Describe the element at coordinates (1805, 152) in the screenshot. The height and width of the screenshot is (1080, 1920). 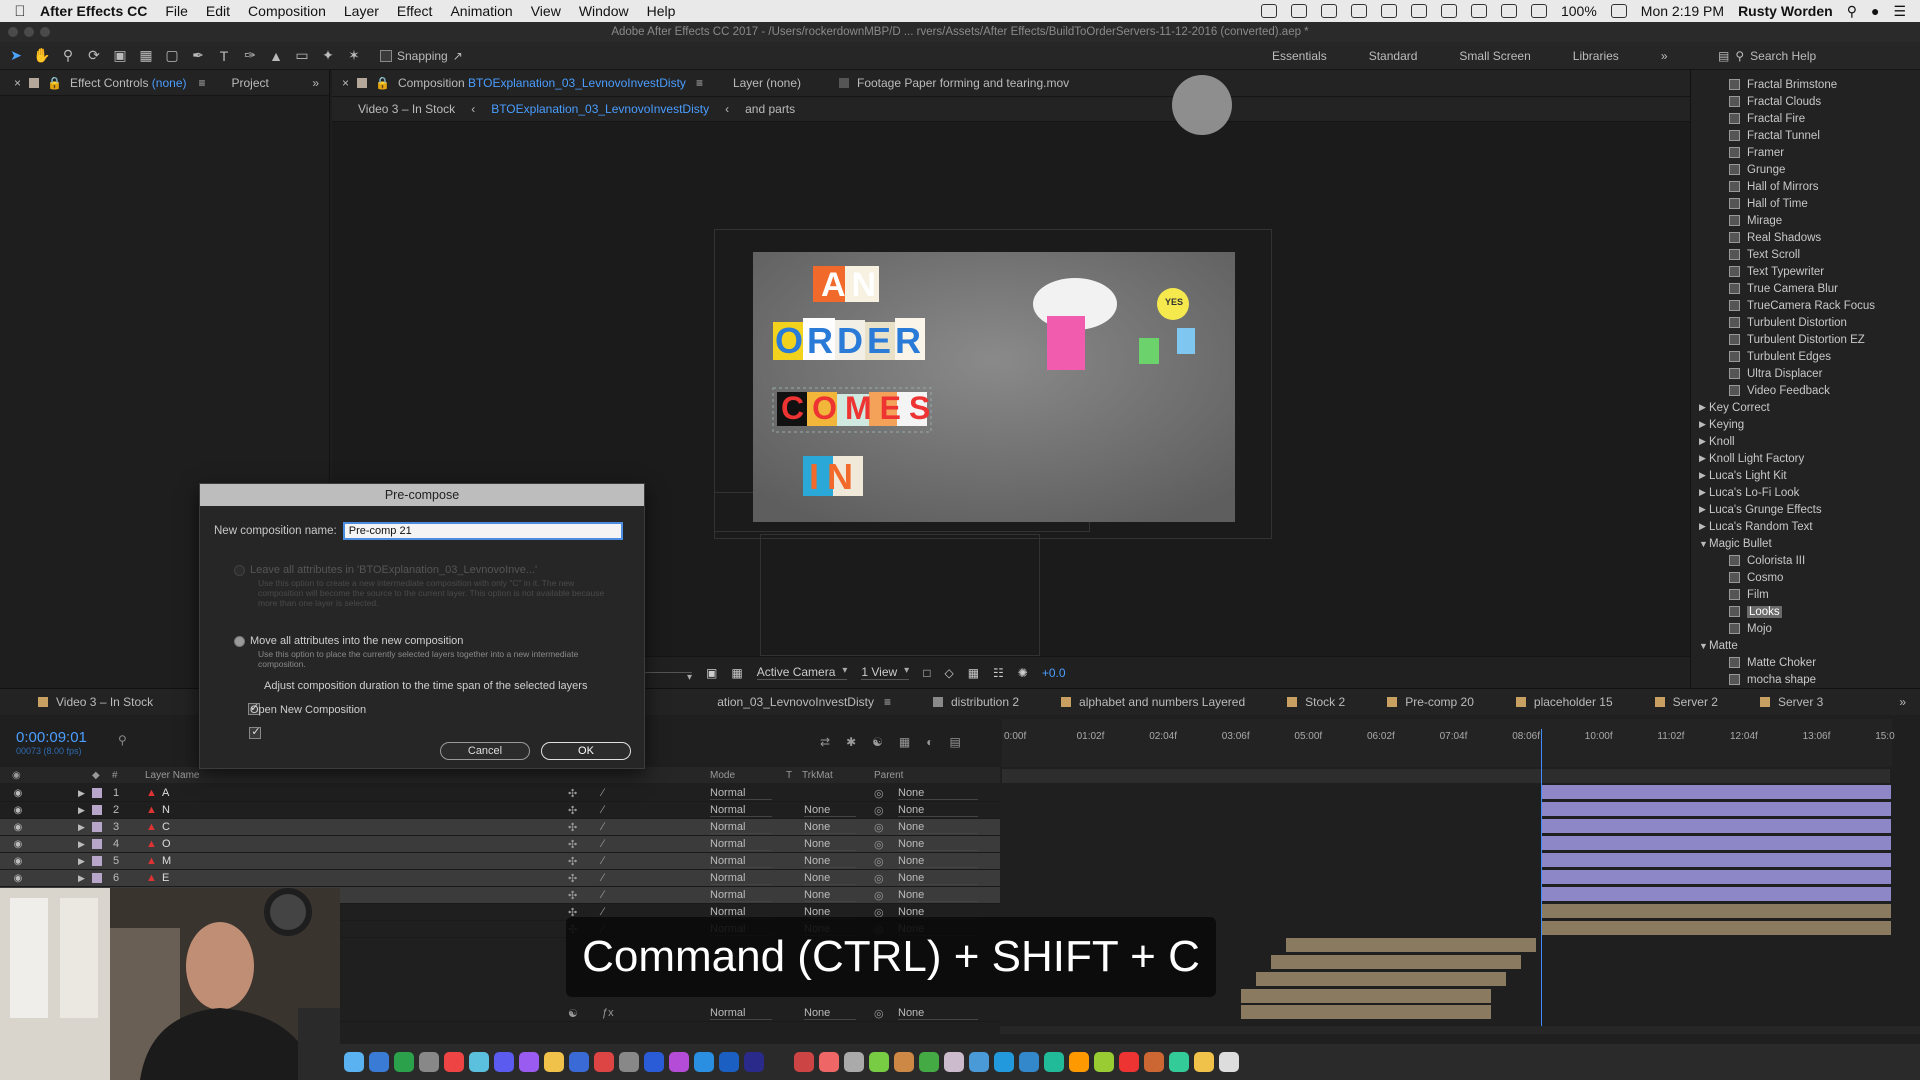
I see `effect-item: Framer` at that location.